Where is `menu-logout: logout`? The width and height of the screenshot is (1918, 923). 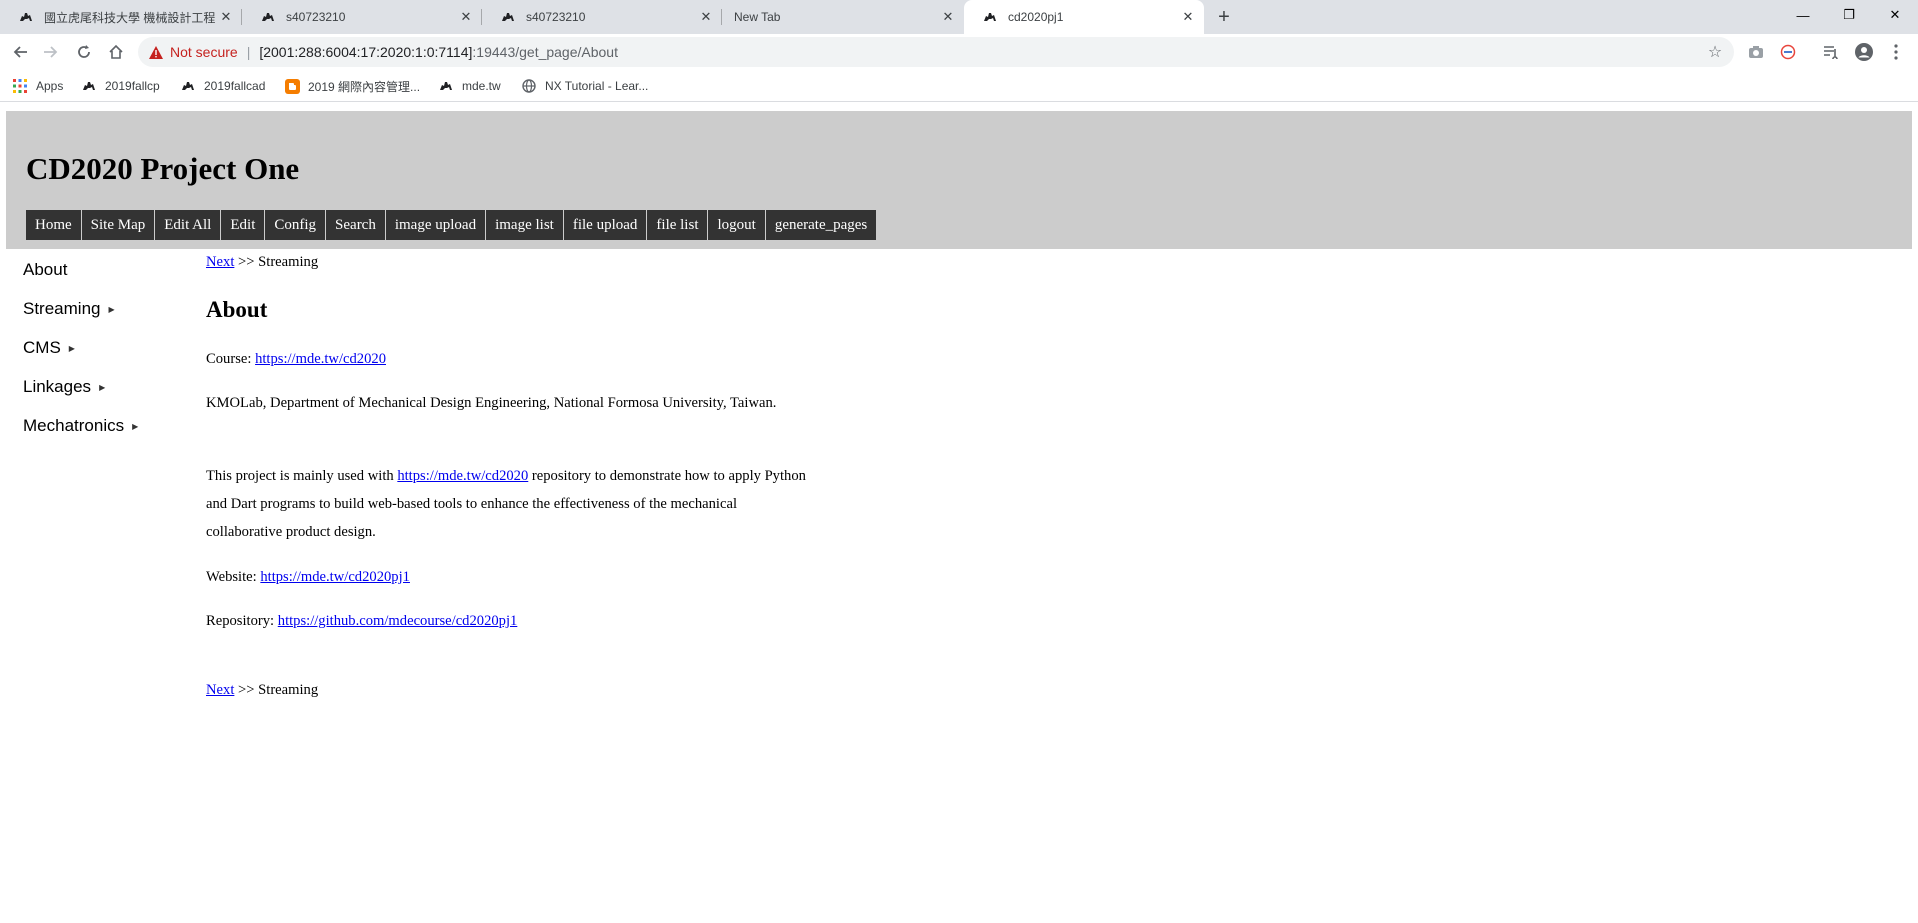
menu-logout: logout is located at coordinates (737, 225).